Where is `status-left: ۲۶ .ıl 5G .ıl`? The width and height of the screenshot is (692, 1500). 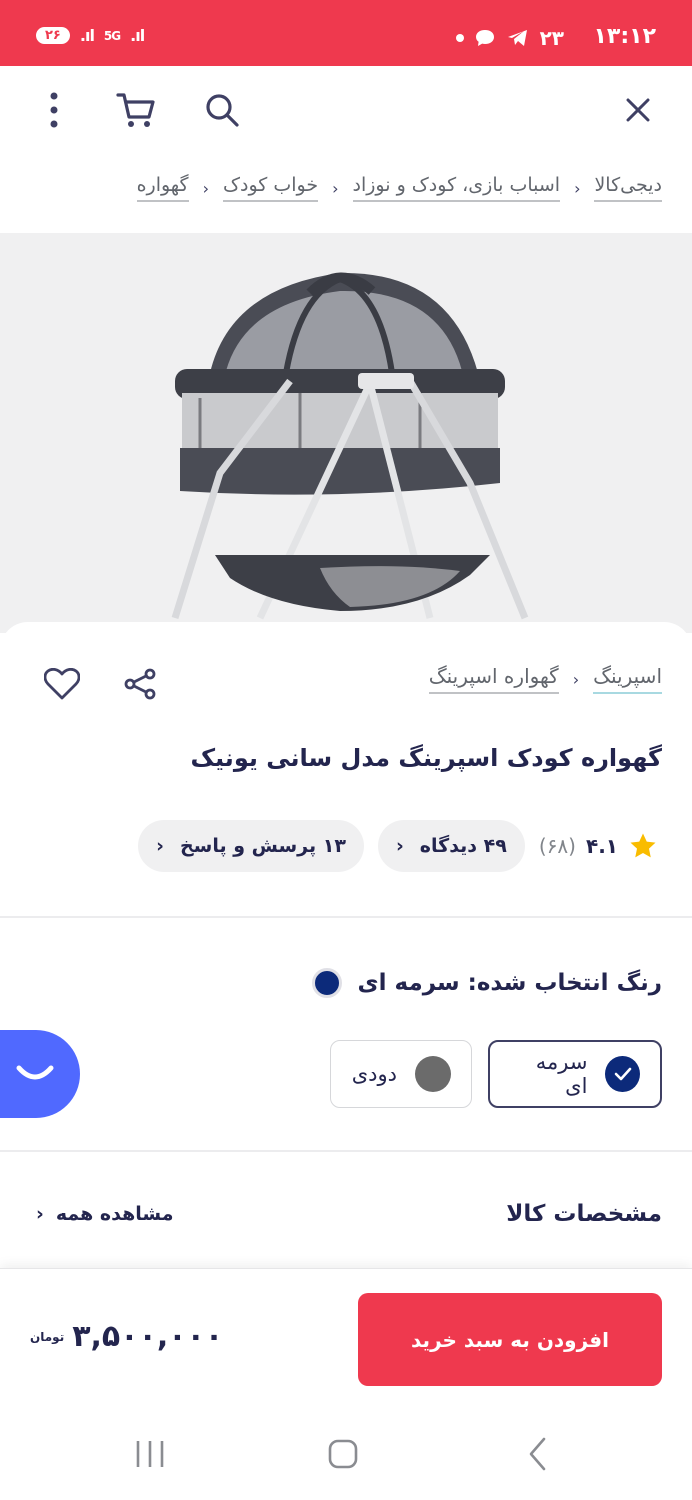
status-left: ۲۶ .ıl 5G .ıl is located at coordinates (90, 35).